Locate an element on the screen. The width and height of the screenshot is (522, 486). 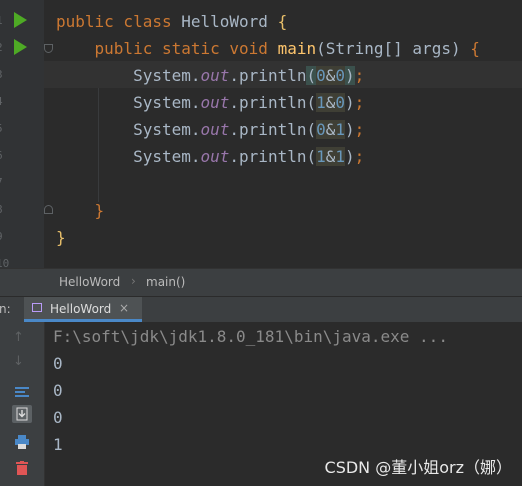
soft-wrap-icon is located at coordinates (22, 389).